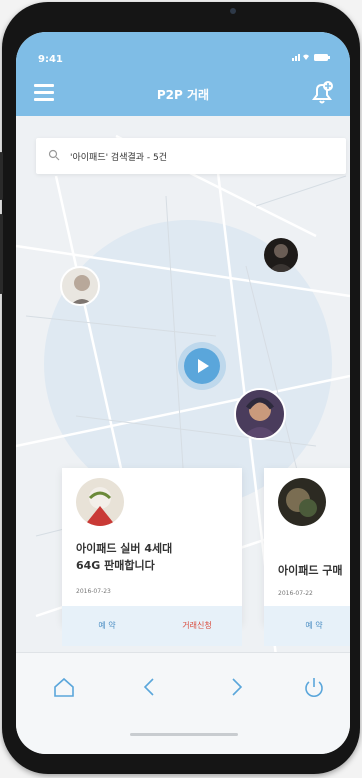 The height and width of the screenshot is (778, 362). I want to click on card-actions: 예 약 거래신청, so click(152, 626).